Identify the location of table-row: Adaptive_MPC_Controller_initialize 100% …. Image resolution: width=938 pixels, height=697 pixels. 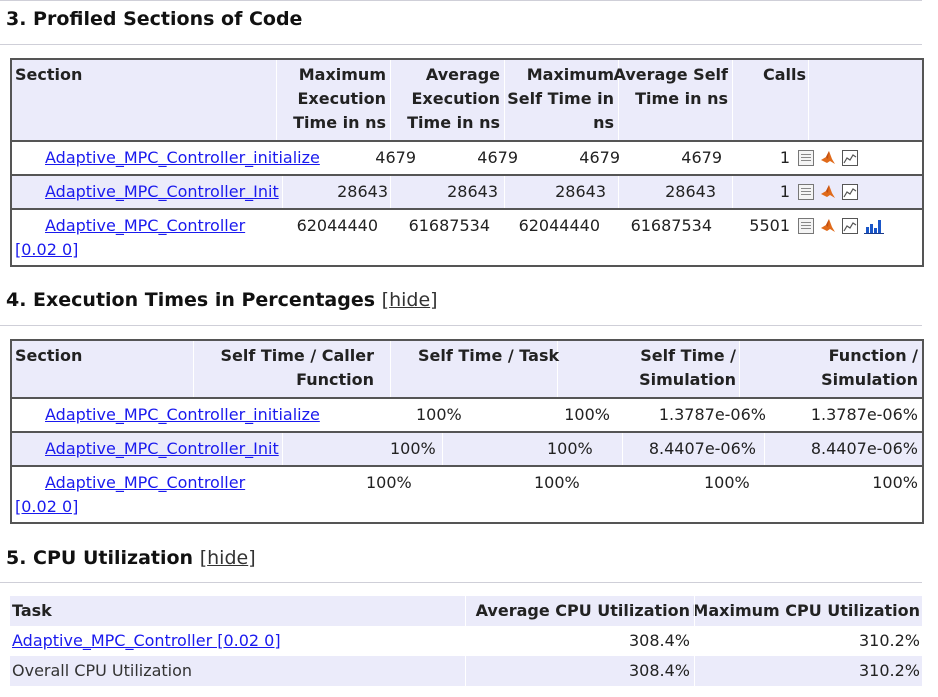
(467, 416).